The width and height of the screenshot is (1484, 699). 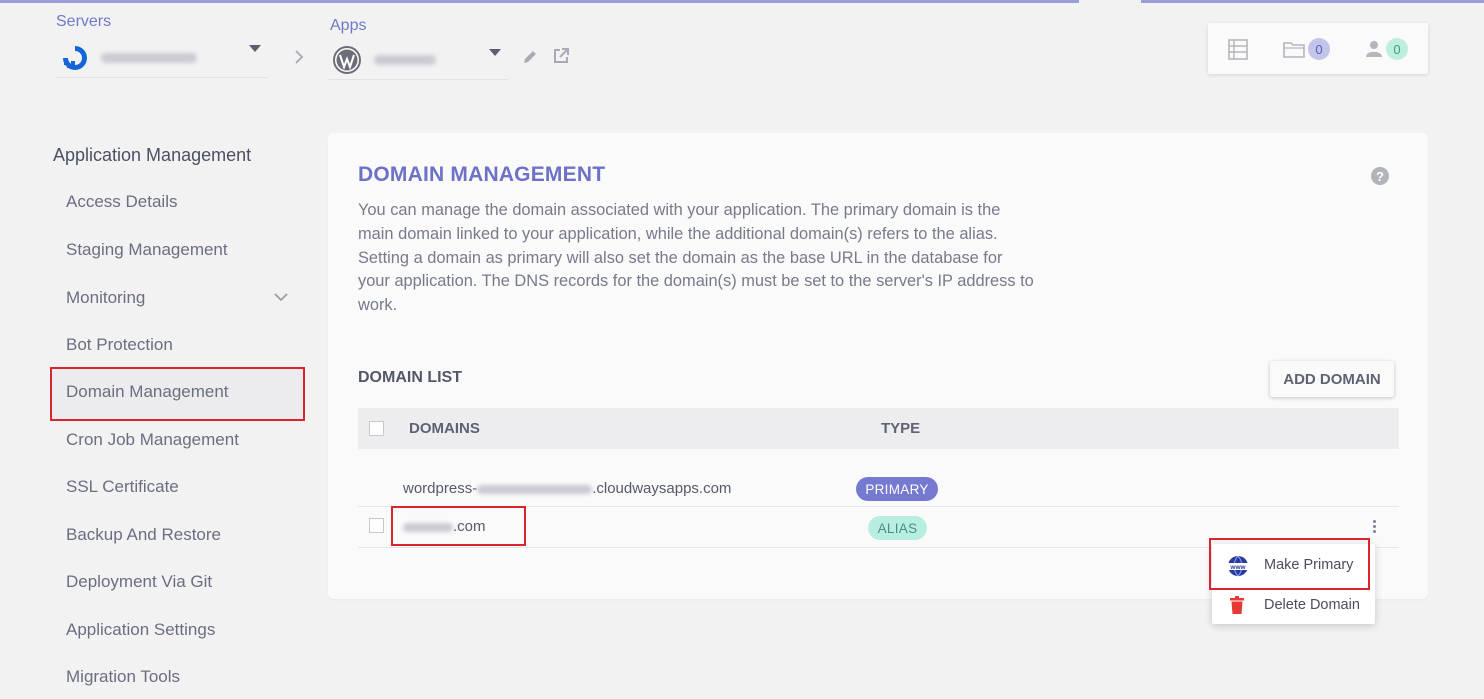 I want to click on www-globe-icon: www, so click(x=1238, y=566).